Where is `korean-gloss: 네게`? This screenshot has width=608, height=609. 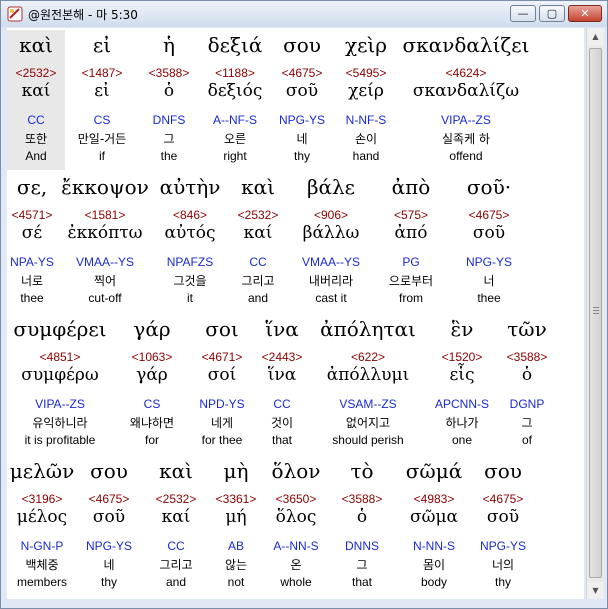 korean-gloss: 네게 is located at coordinates (222, 423).